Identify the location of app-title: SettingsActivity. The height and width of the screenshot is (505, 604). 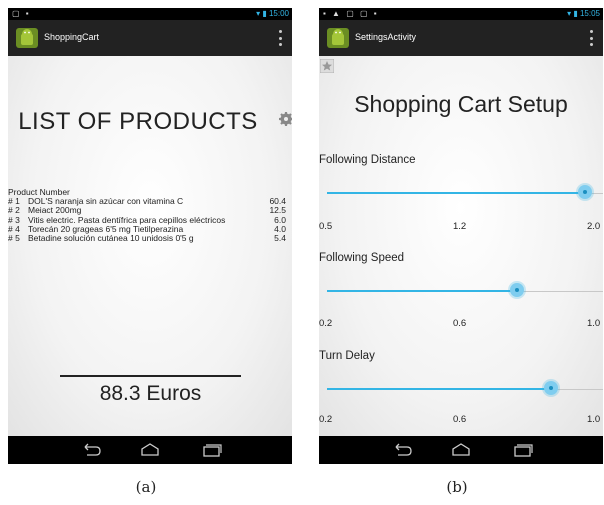
(386, 37).